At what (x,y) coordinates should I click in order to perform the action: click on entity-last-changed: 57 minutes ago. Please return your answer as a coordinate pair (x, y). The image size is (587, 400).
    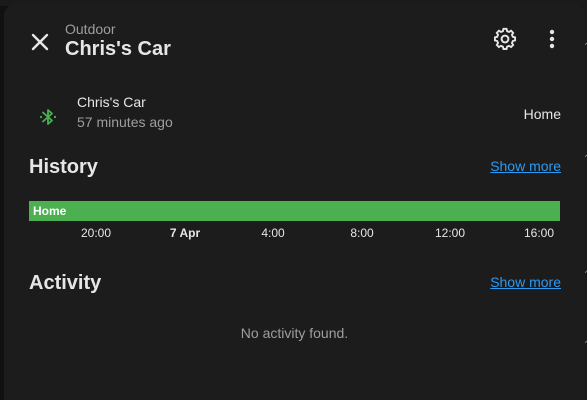
    Looking at the image, I should click on (125, 122).